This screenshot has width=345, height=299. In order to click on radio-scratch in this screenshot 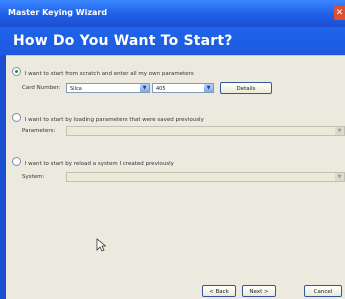, I will do `click(16, 71)`.